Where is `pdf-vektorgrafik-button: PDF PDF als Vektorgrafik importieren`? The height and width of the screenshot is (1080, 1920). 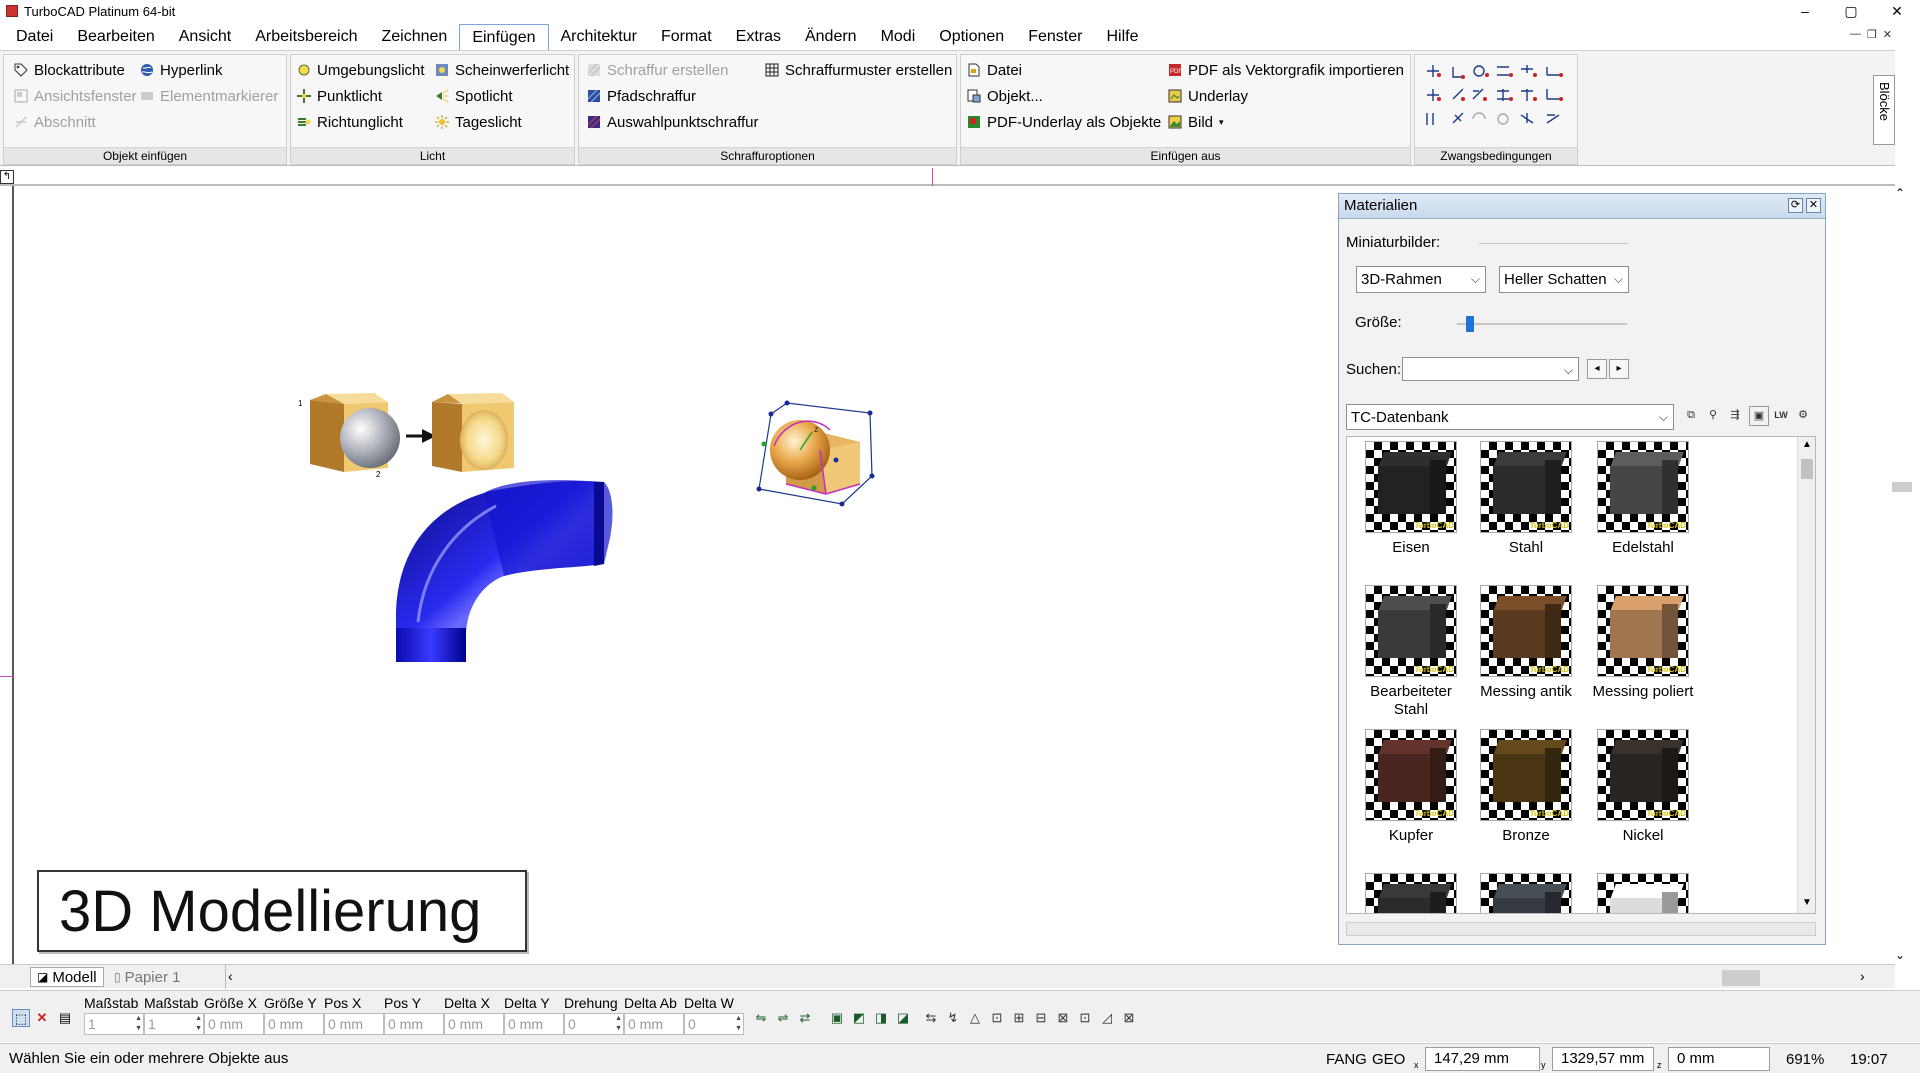 pdf-vektorgrafik-button: PDF PDF als Vektorgrafik importieren is located at coordinates (1286, 70).